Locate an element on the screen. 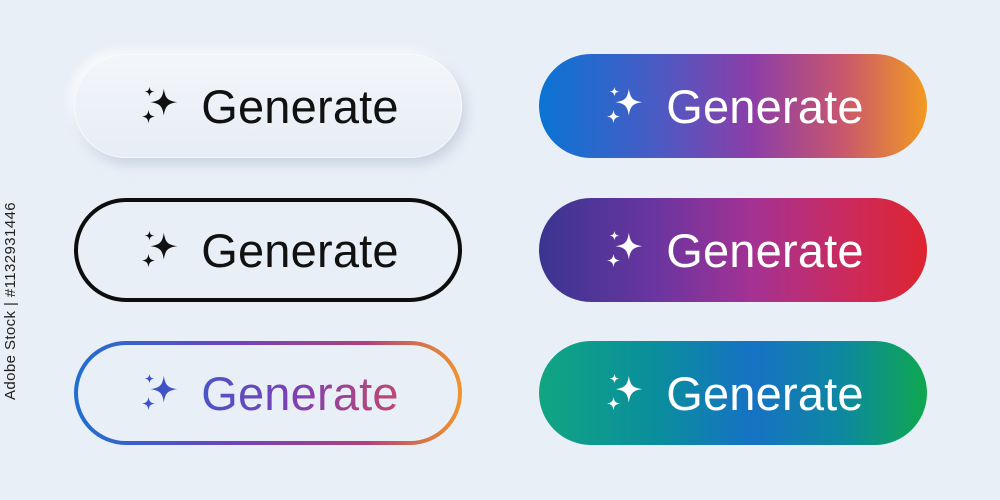 The height and width of the screenshot is (500, 1000). stock-watermark: Adobe Stock | #1132931446 is located at coordinates (15, 301).